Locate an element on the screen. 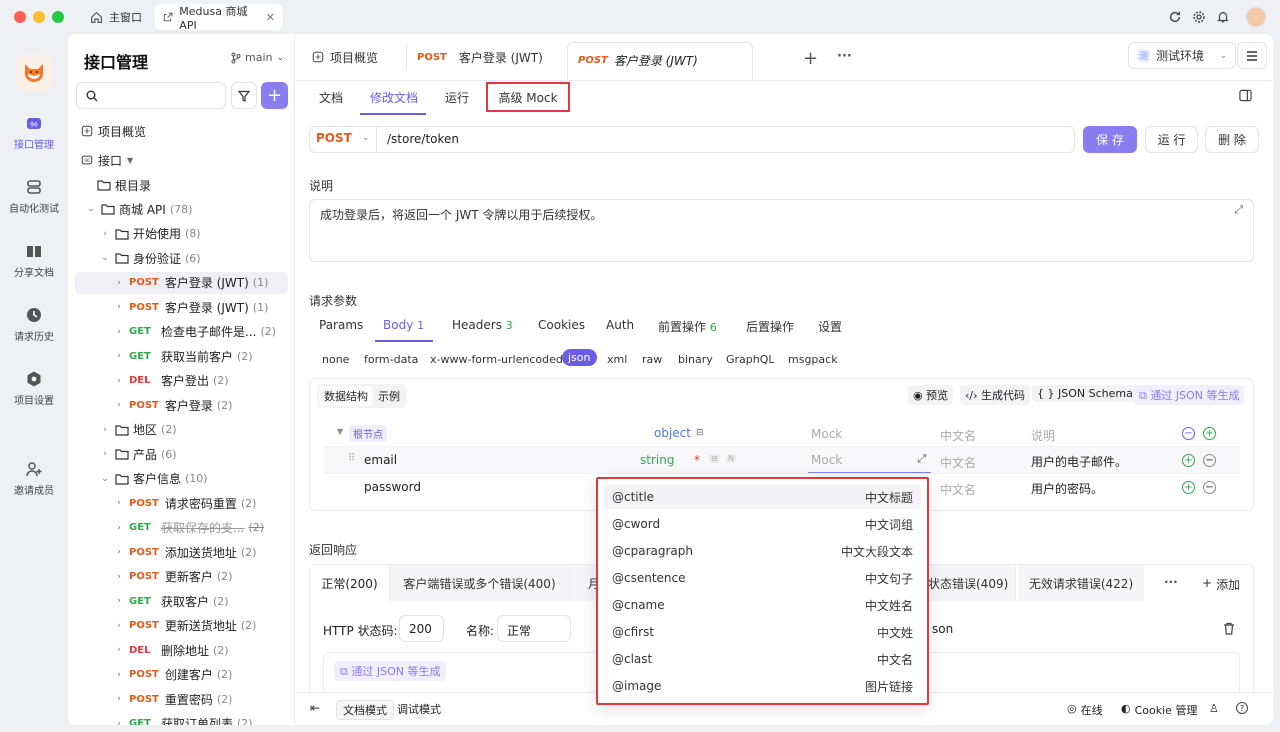  response-name-input: 正常 is located at coordinates (534, 628).